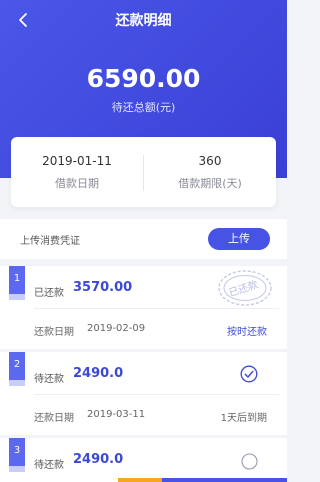 Image resolution: width=320 pixels, height=482 pixels. Describe the element at coordinates (143, 239) in the screenshot. I see `upload-voucher-row: 上传消费凭证 上传` at that location.